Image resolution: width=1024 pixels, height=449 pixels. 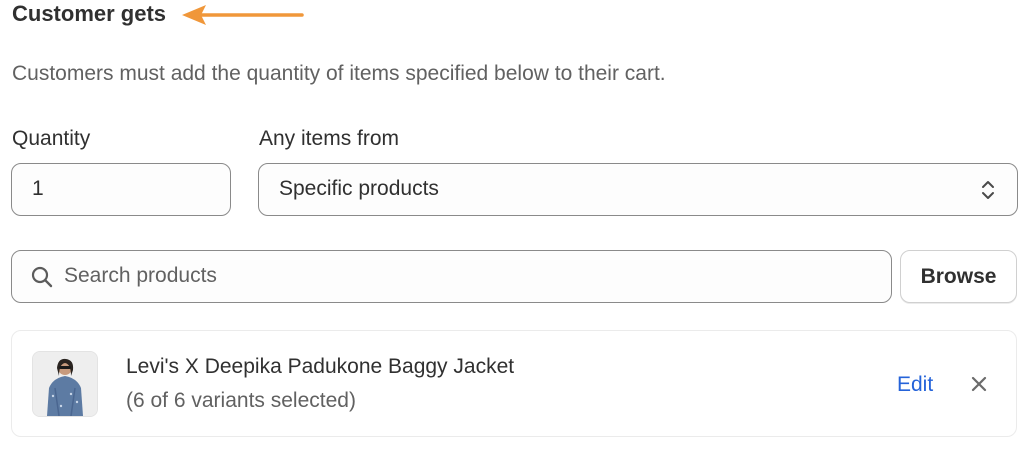 I want to click on section-title: Customer gets, so click(x=89, y=13).